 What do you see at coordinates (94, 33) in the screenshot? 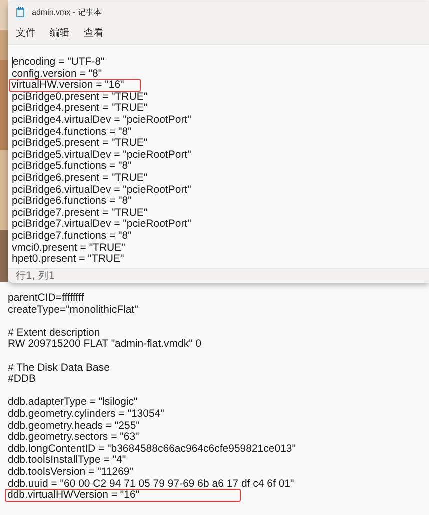
I see `menu-item: 查看` at bounding box center [94, 33].